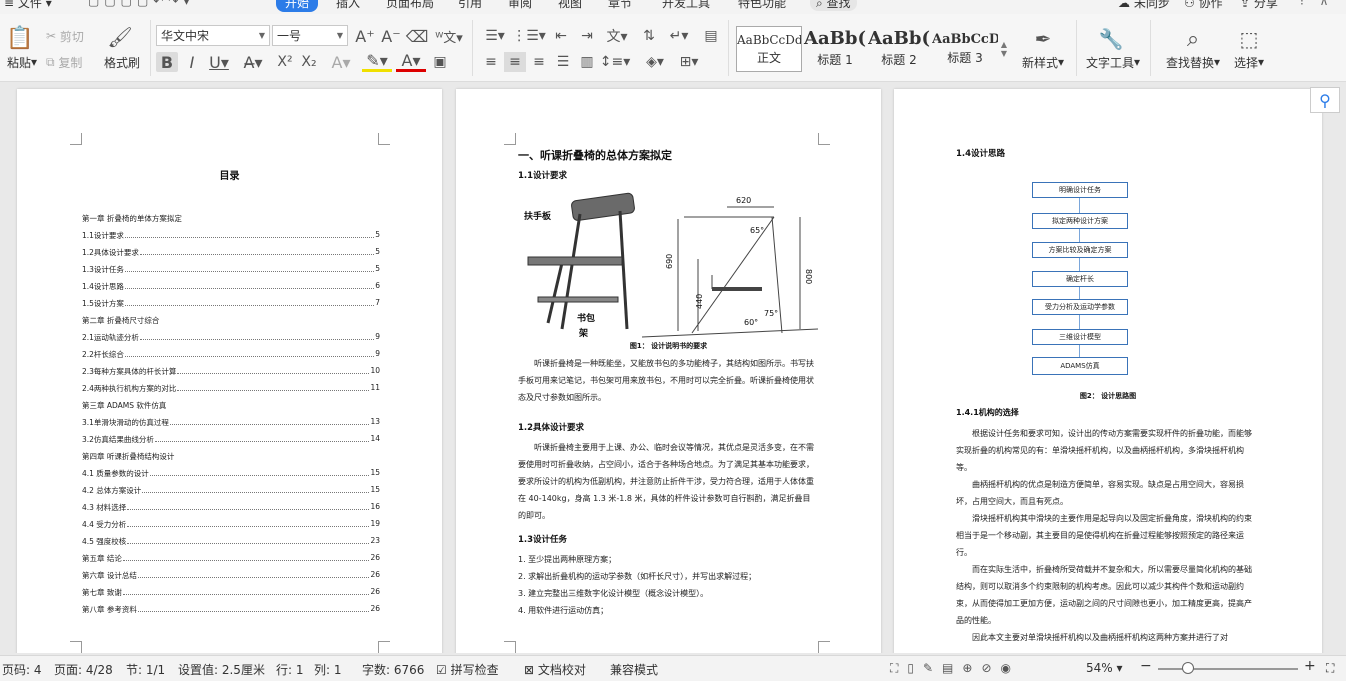 The height and width of the screenshot is (681, 1346). What do you see at coordinates (835, 49) in the screenshot?
I see `style-heading-1: AaBb( 标题 1` at bounding box center [835, 49].